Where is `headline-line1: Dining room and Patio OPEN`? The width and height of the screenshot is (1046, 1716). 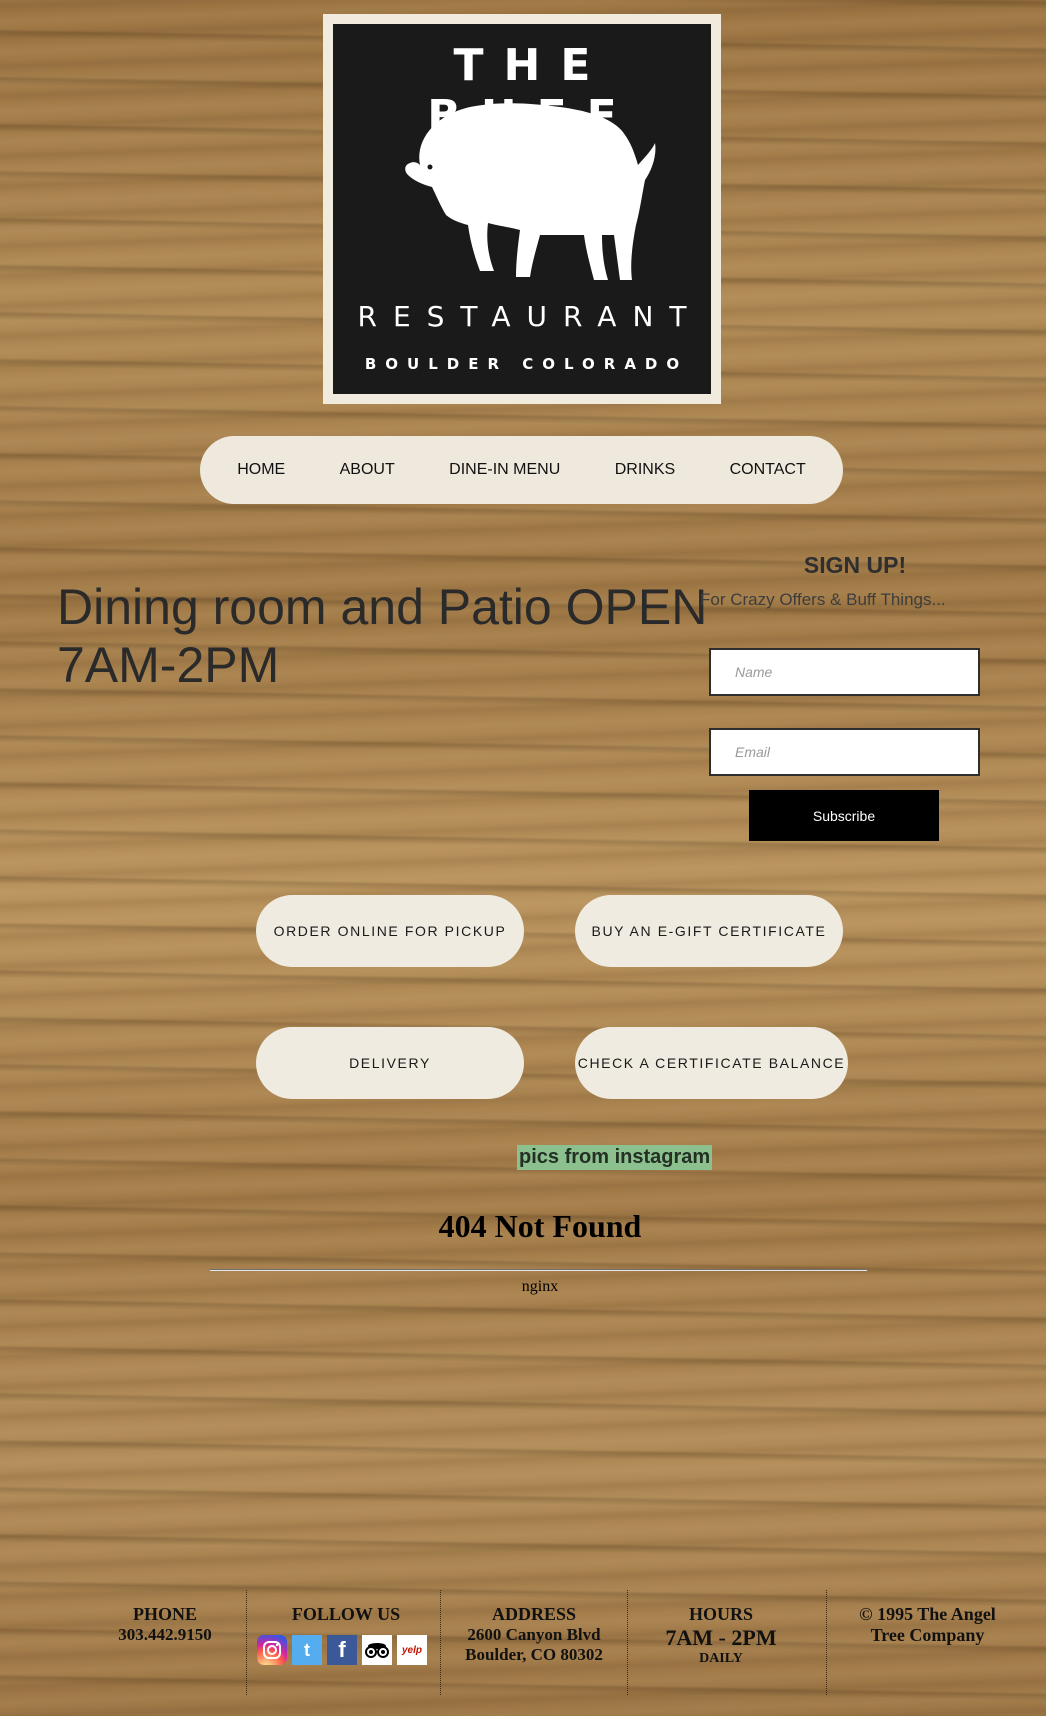 headline-line1: Dining room and Patio OPEN is located at coordinates (382, 607).